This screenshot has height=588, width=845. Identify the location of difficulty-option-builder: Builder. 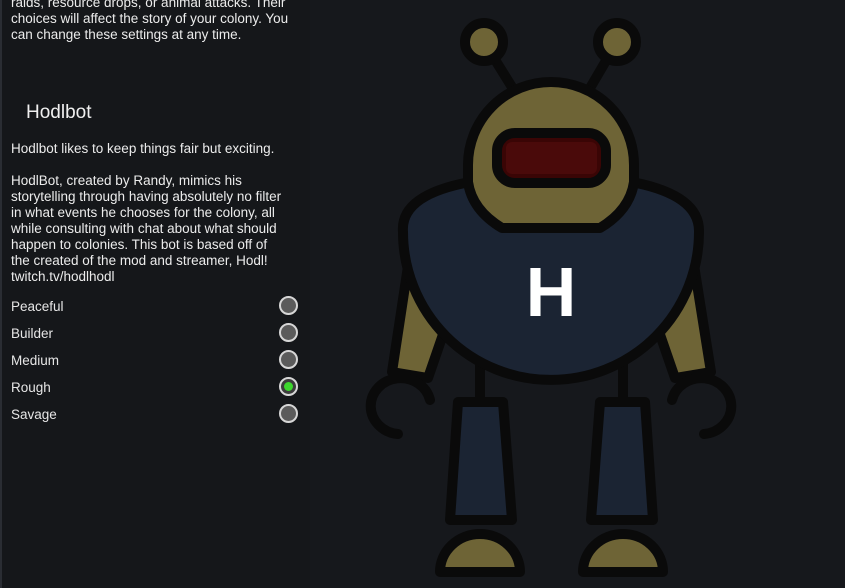
(157, 334).